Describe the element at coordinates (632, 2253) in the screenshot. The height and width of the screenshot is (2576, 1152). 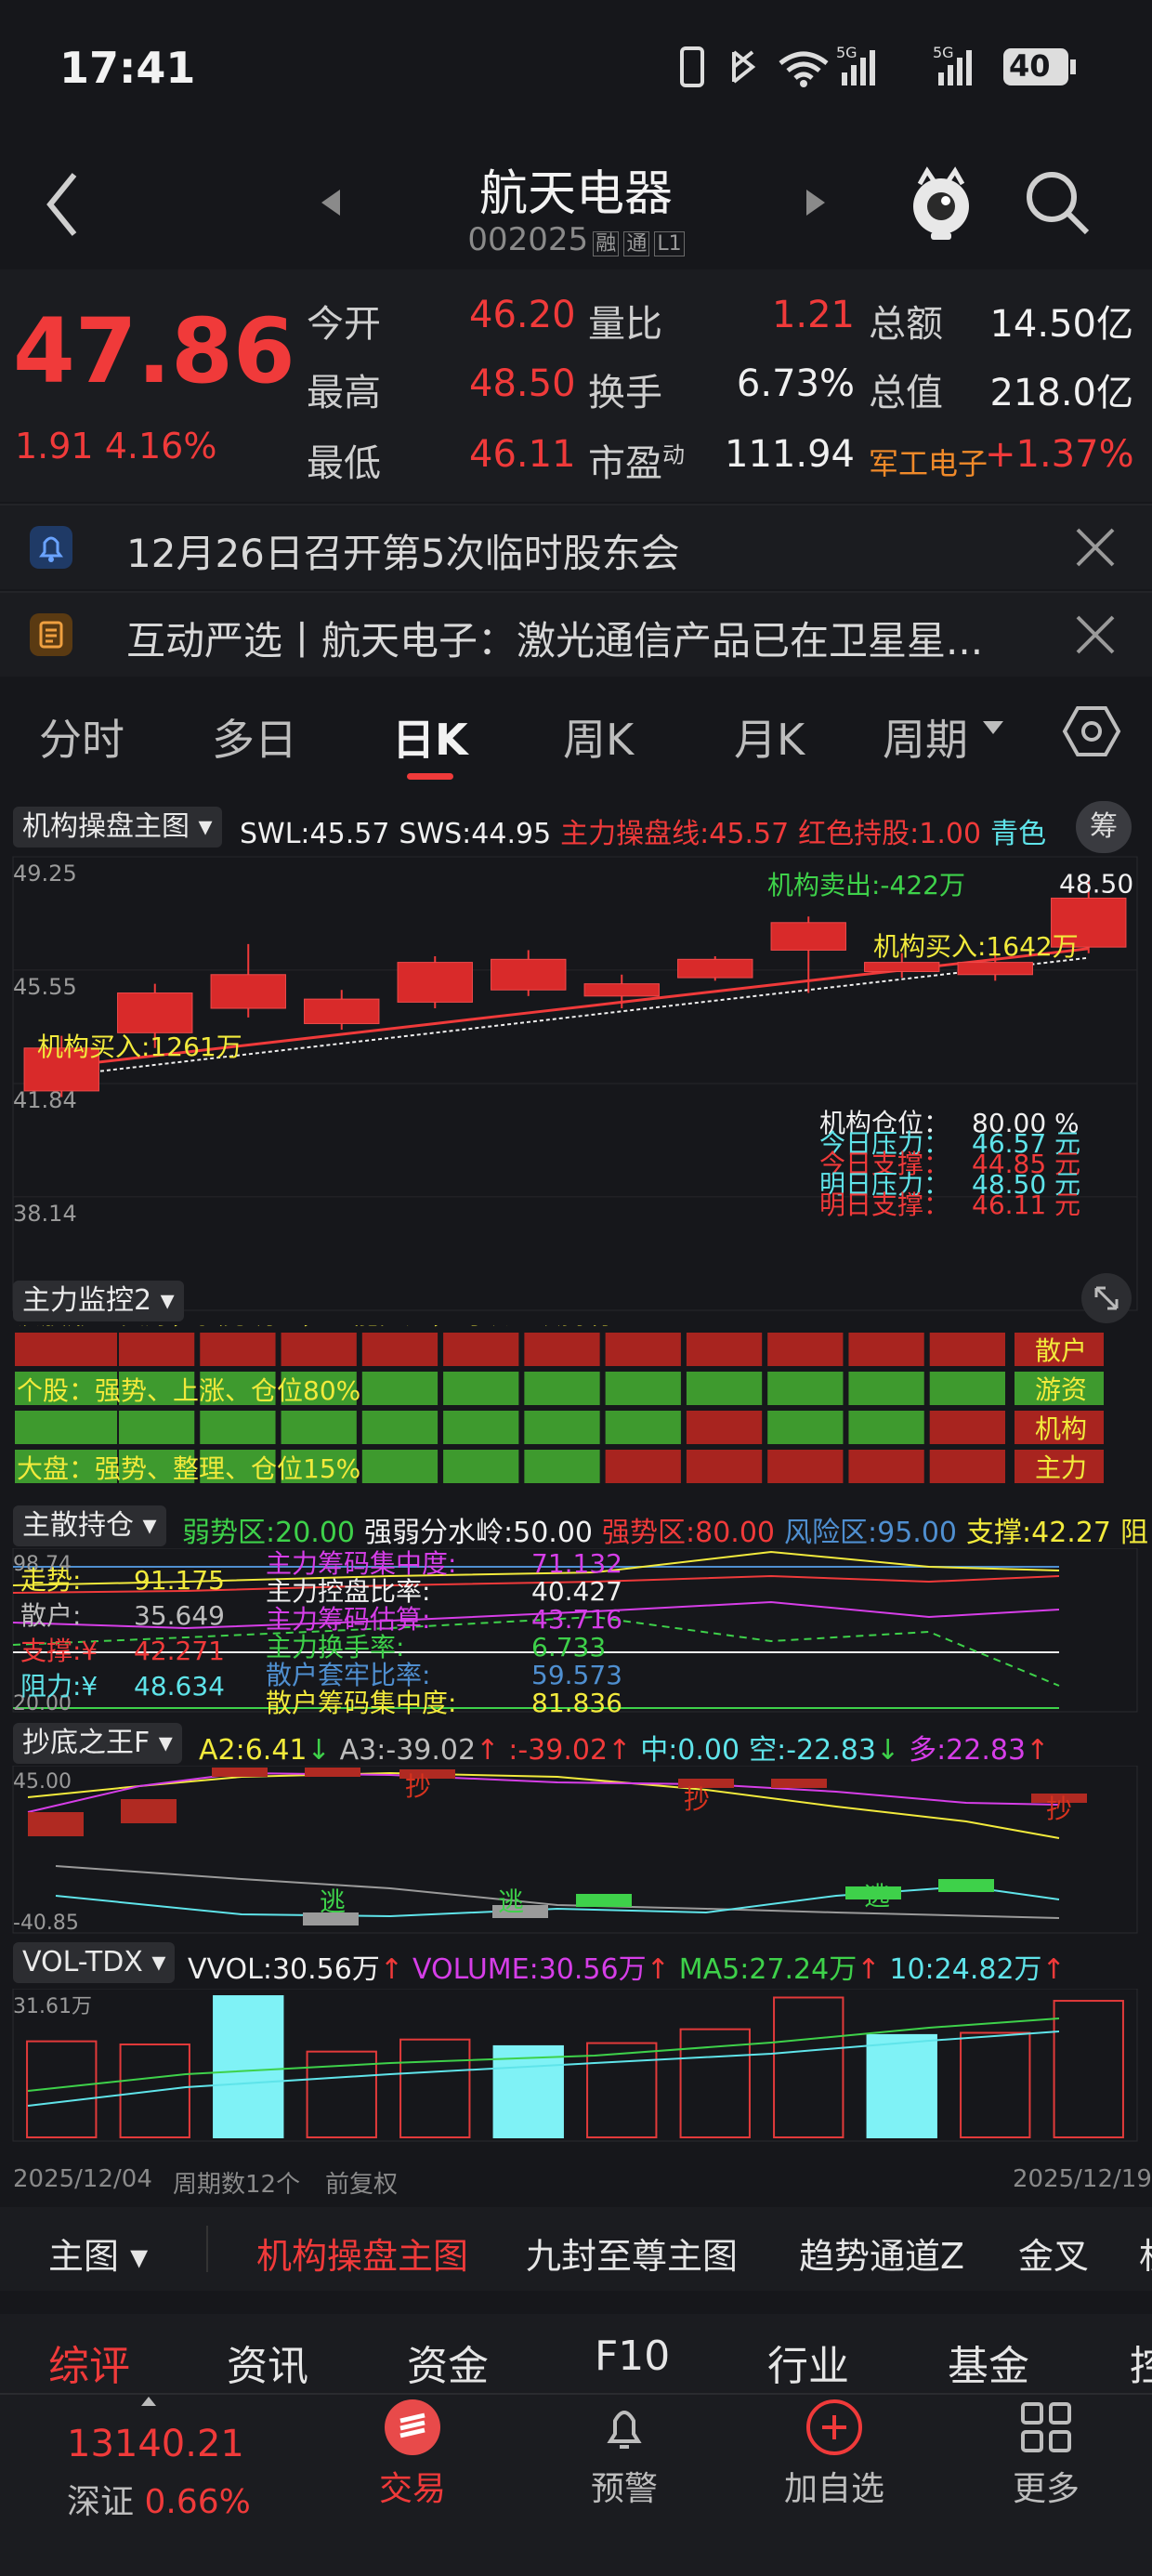
I see `indicator-tab-2: 九封至尊主图` at that location.